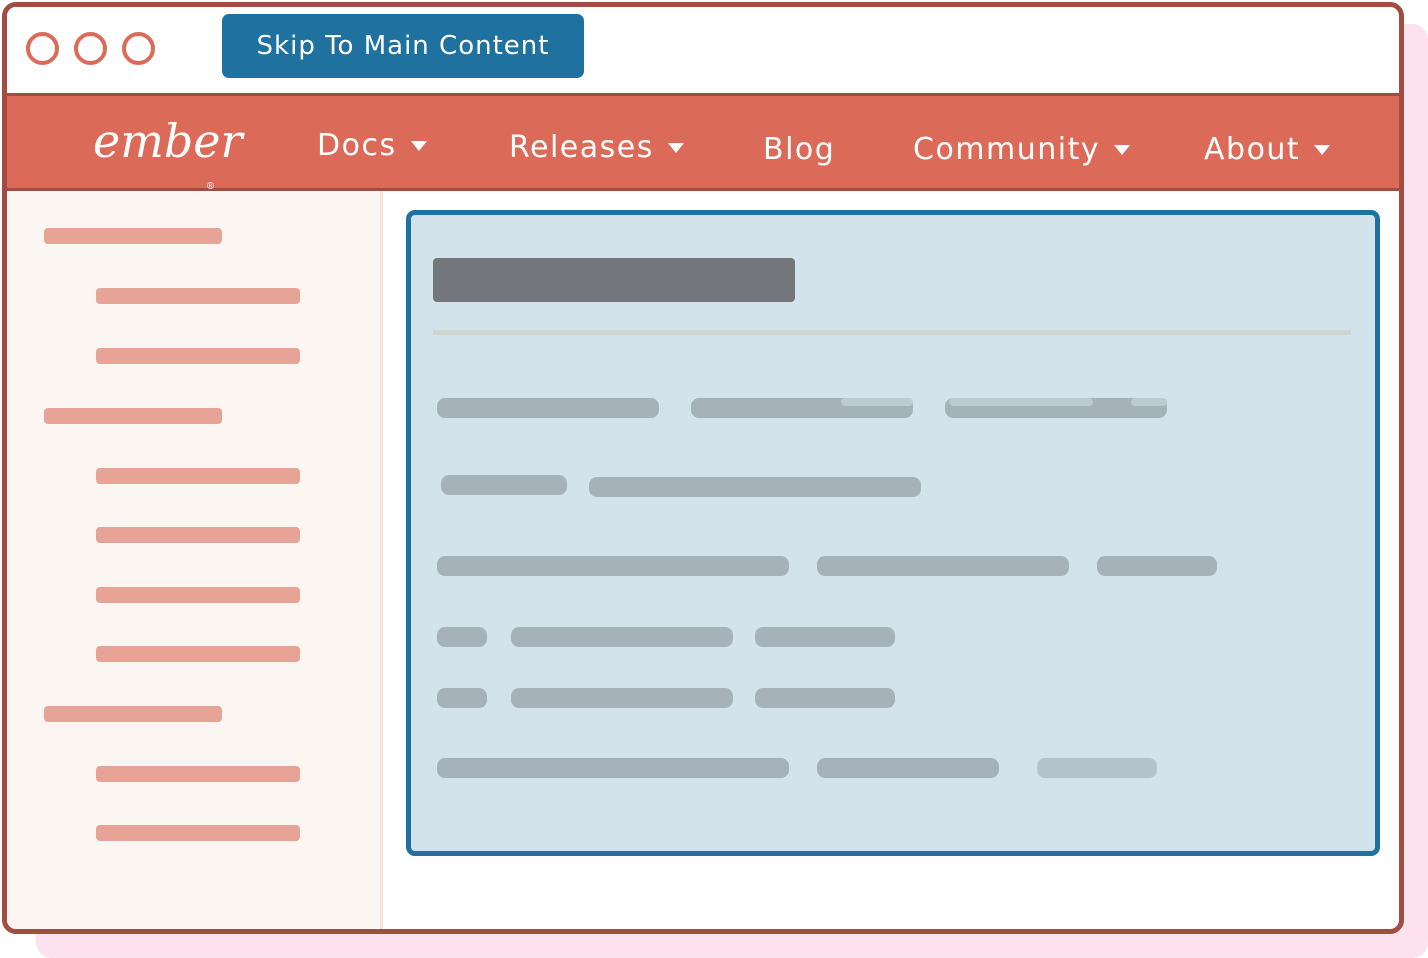 This screenshot has width=1428, height=958. I want to click on title-divider, so click(892, 332).